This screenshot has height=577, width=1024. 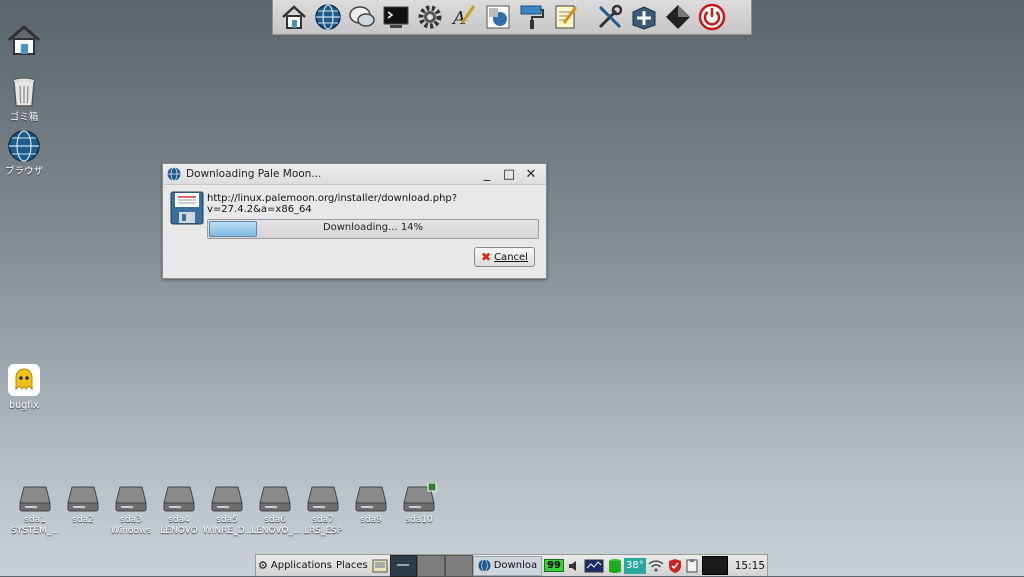 What do you see at coordinates (263, 565) in the screenshot?
I see `applications-menu-icon: ⚙` at bounding box center [263, 565].